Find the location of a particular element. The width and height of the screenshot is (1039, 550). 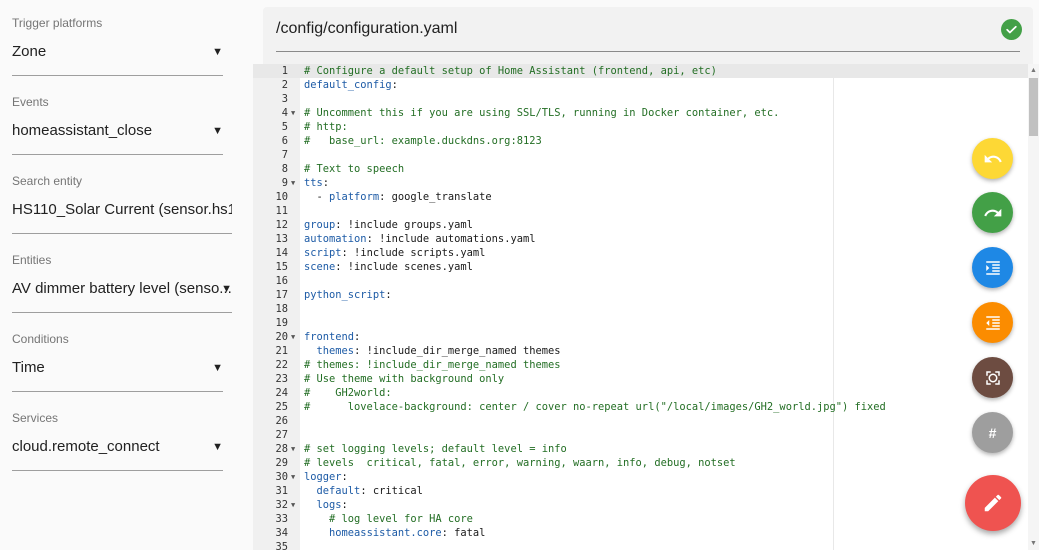

edit-button is located at coordinates (993, 503).